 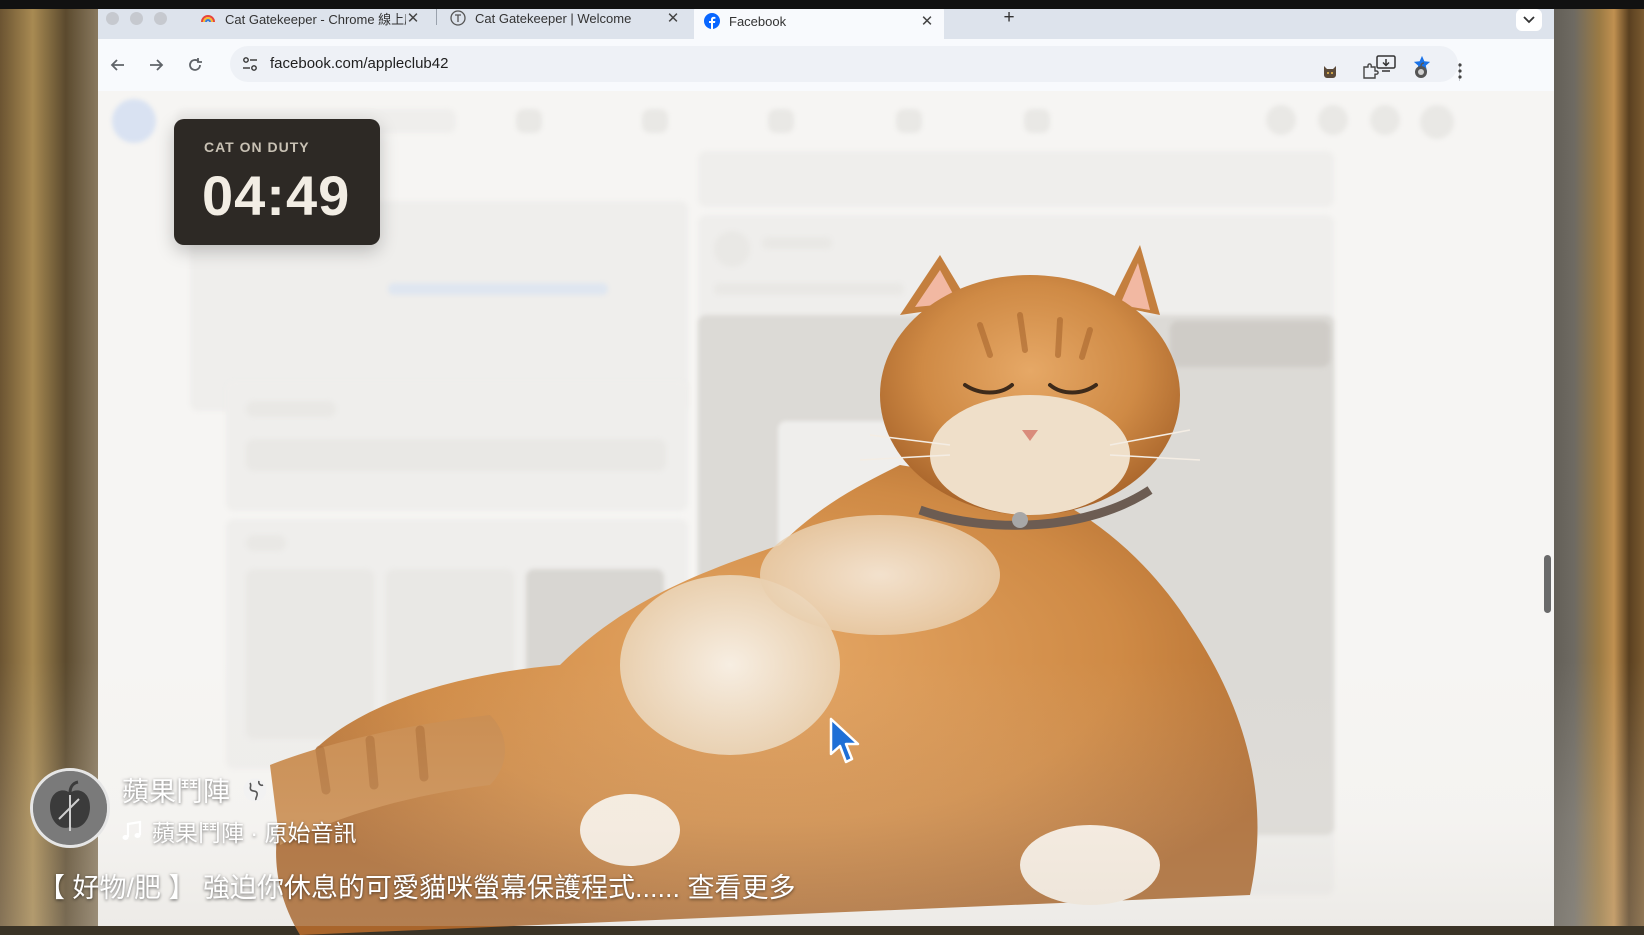 What do you see at coordinates (553, 18) in the screenshot?
I see `tab-label: Cat Gatekeeper | Welcome` at bounding box center [553, 18].